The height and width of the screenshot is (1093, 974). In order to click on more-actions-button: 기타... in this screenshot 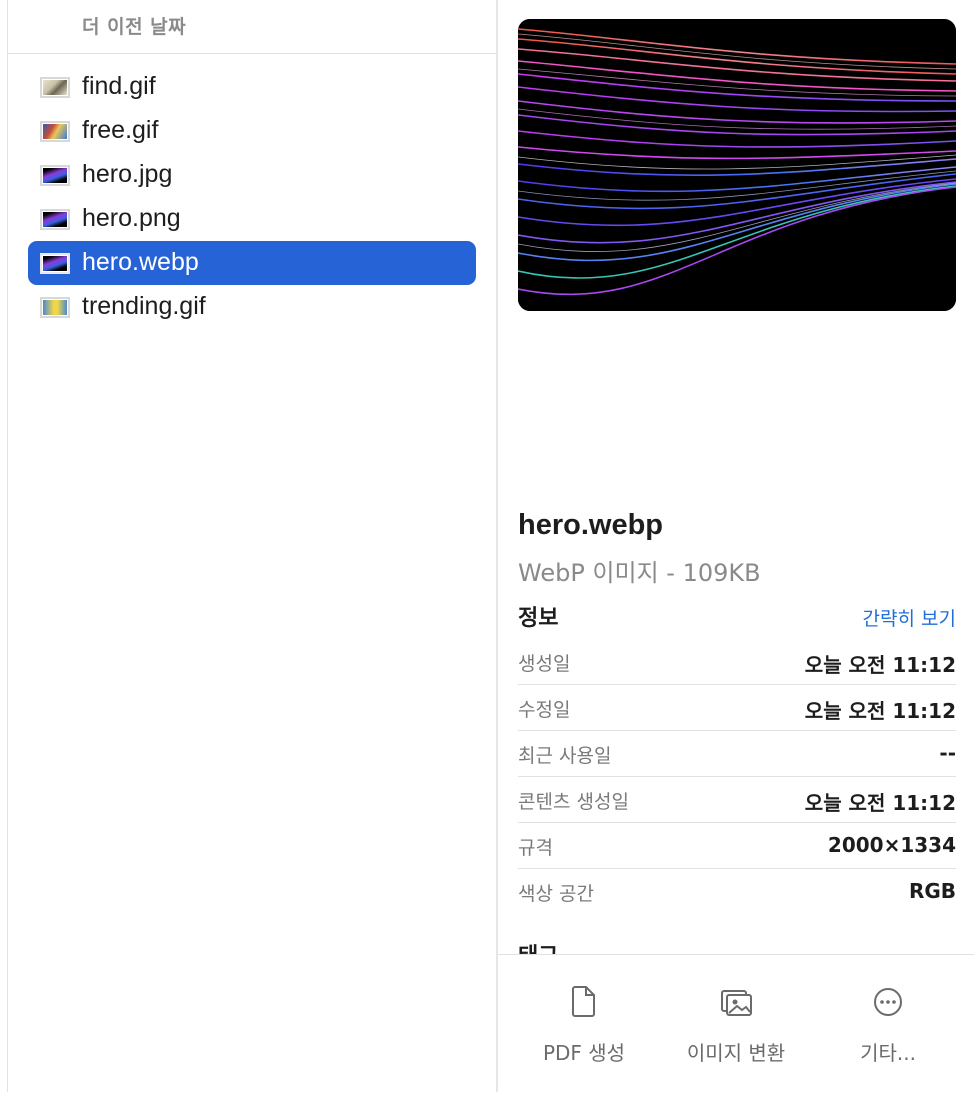, I will do `click(888, 1024)`.